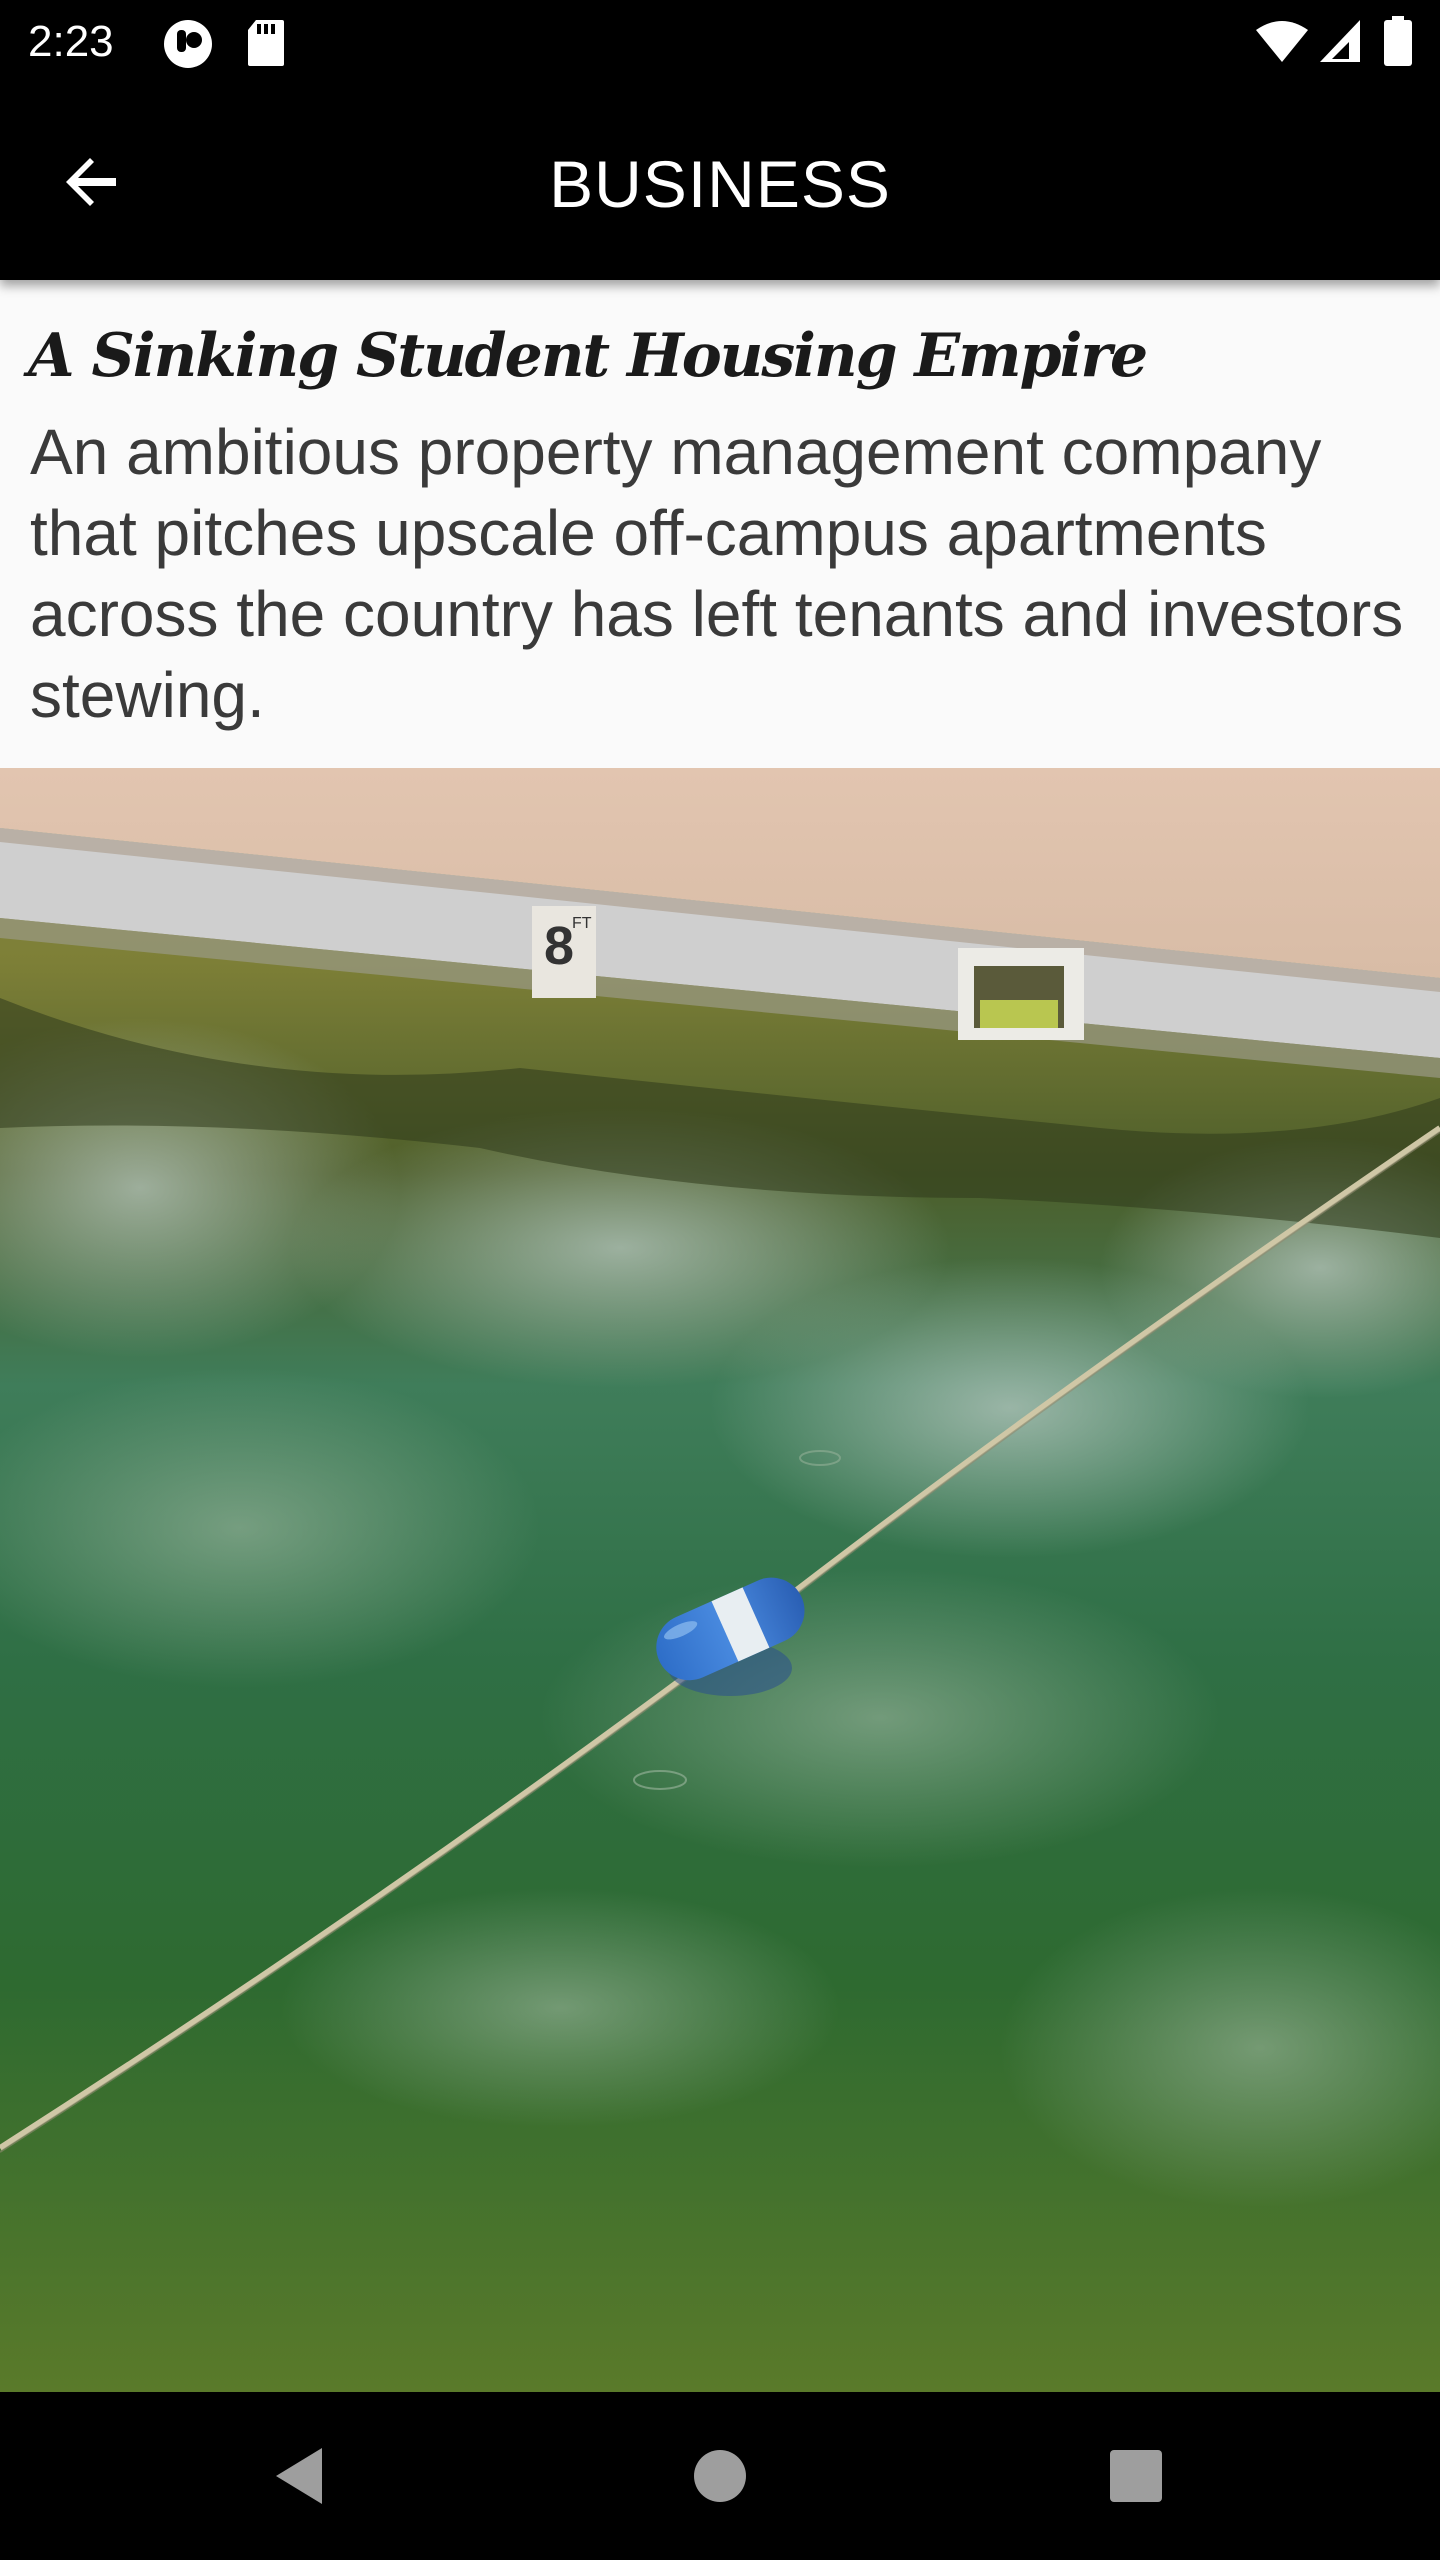  What do you see at coordinates (720, 42) in the screenshot?
I see `status-bar: 2:23` at bounding box center [720, 42].